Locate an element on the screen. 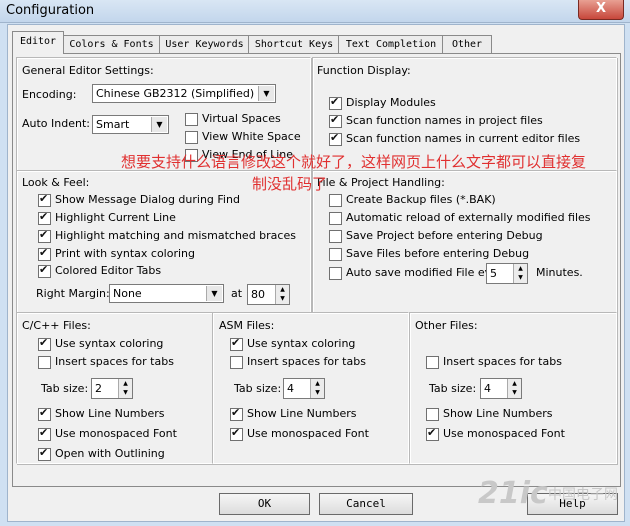 The height and width of the screenshot is (526, 630). virtual-spaces-label: Virtual Spaces is located at coordinates (241, 118).